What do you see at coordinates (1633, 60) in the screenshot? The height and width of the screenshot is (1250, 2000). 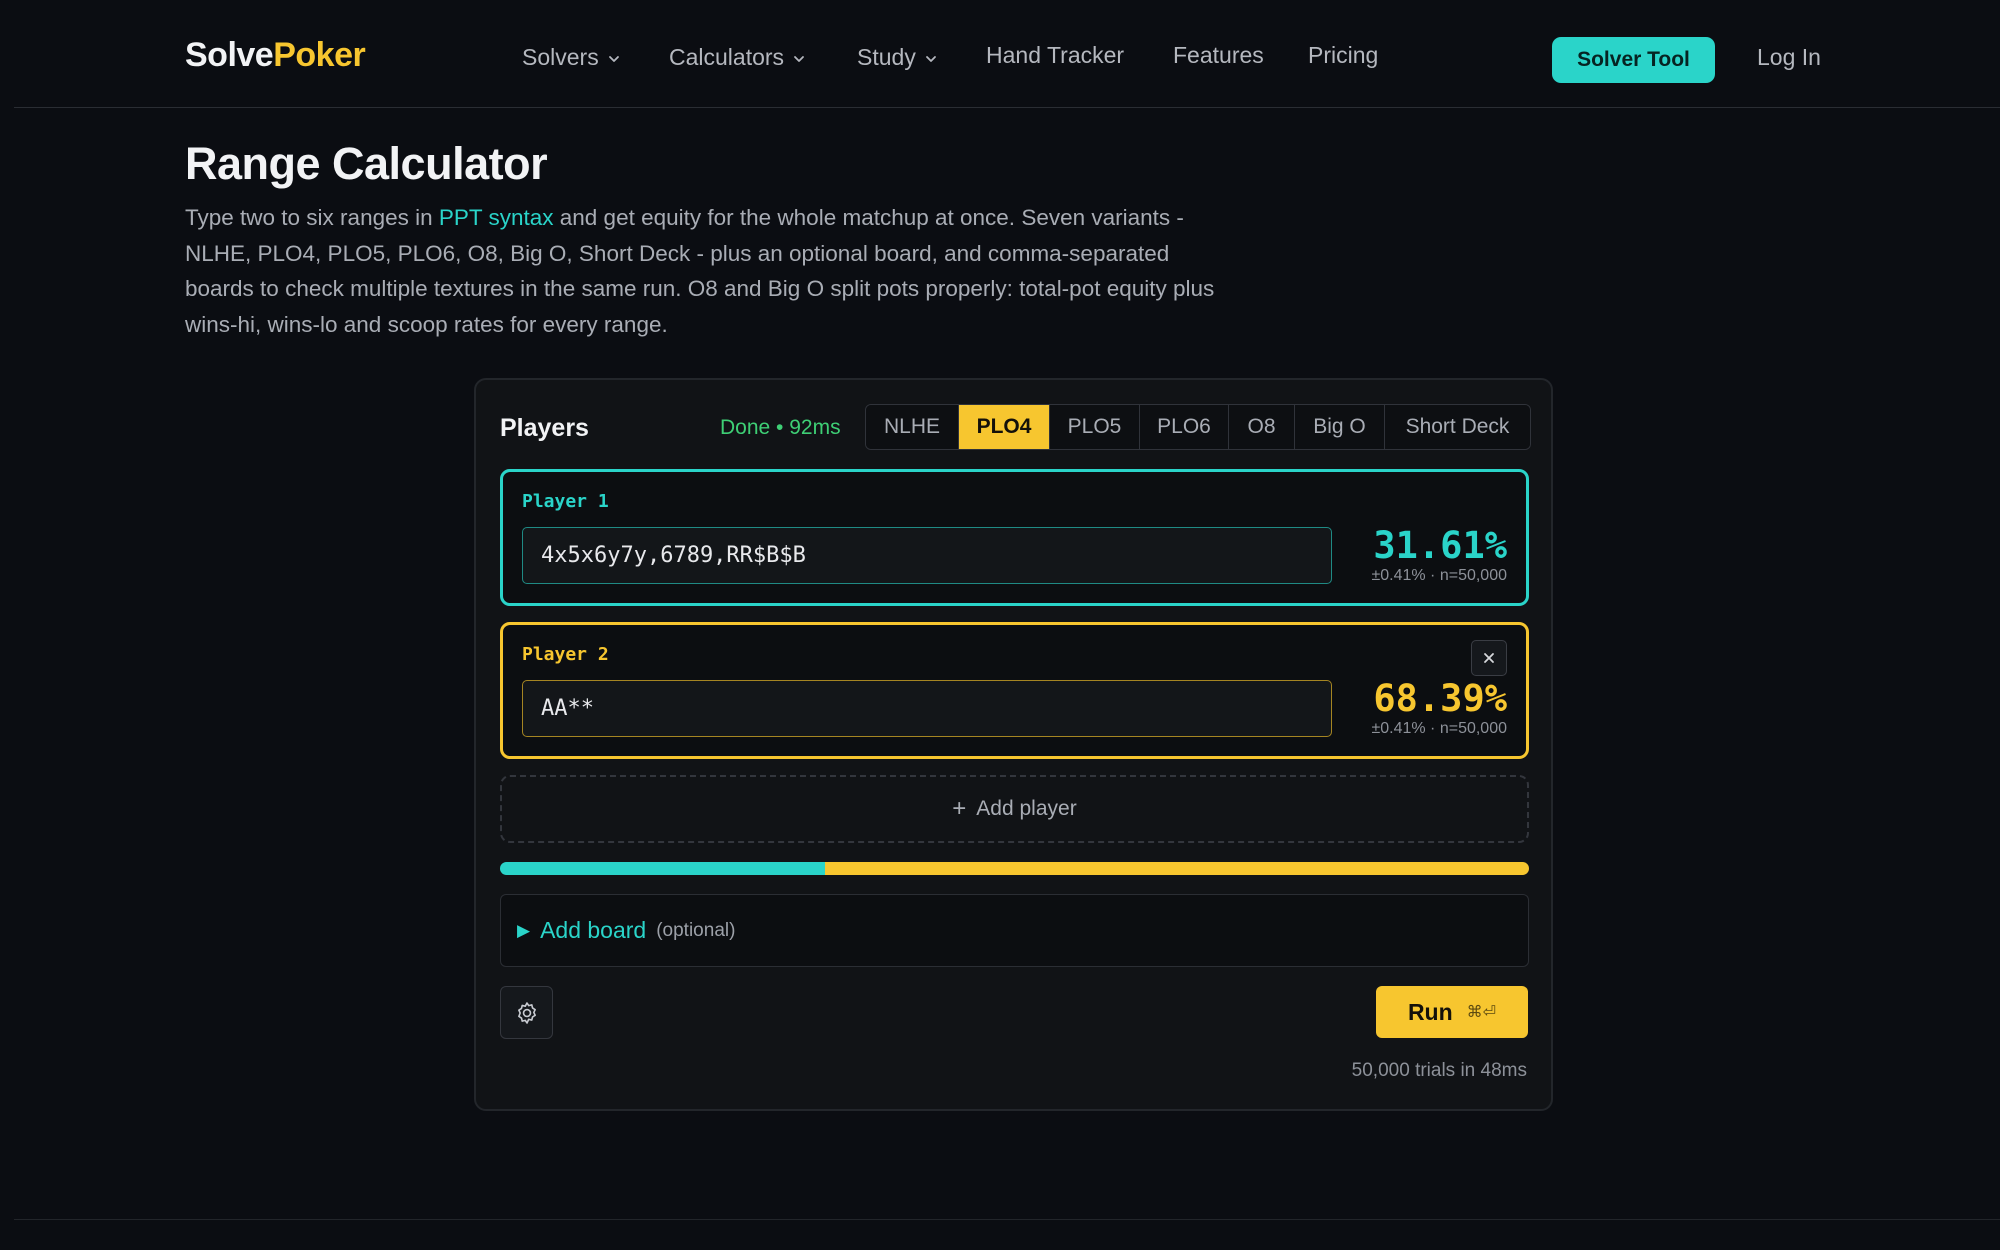 I see `solver-tool-button: Solver Tool` at bounding box center [1633, 60].